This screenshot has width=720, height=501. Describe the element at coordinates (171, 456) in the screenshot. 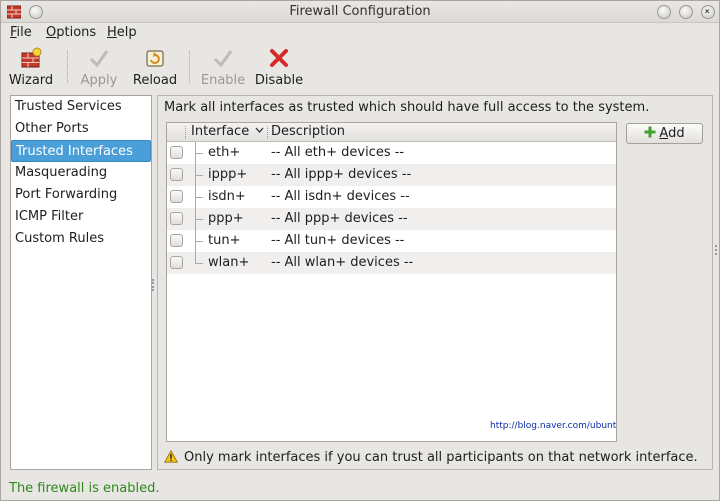

I see `warning-triangle-icon` at that location.